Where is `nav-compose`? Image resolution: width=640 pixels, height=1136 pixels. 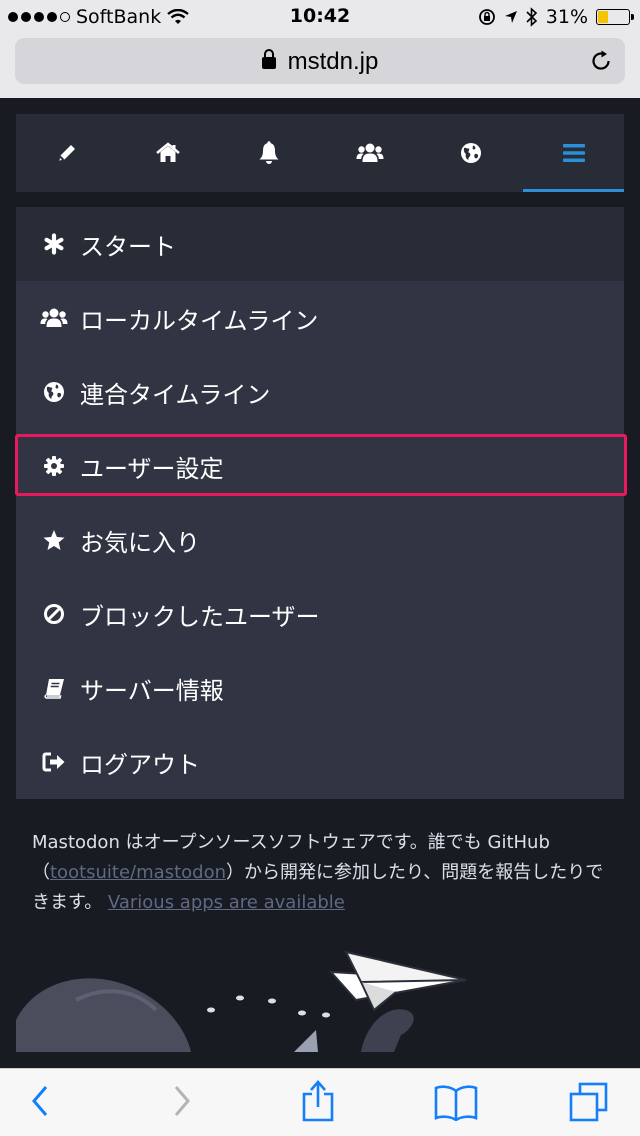 nav-compose is located at coordinates (66, 153).